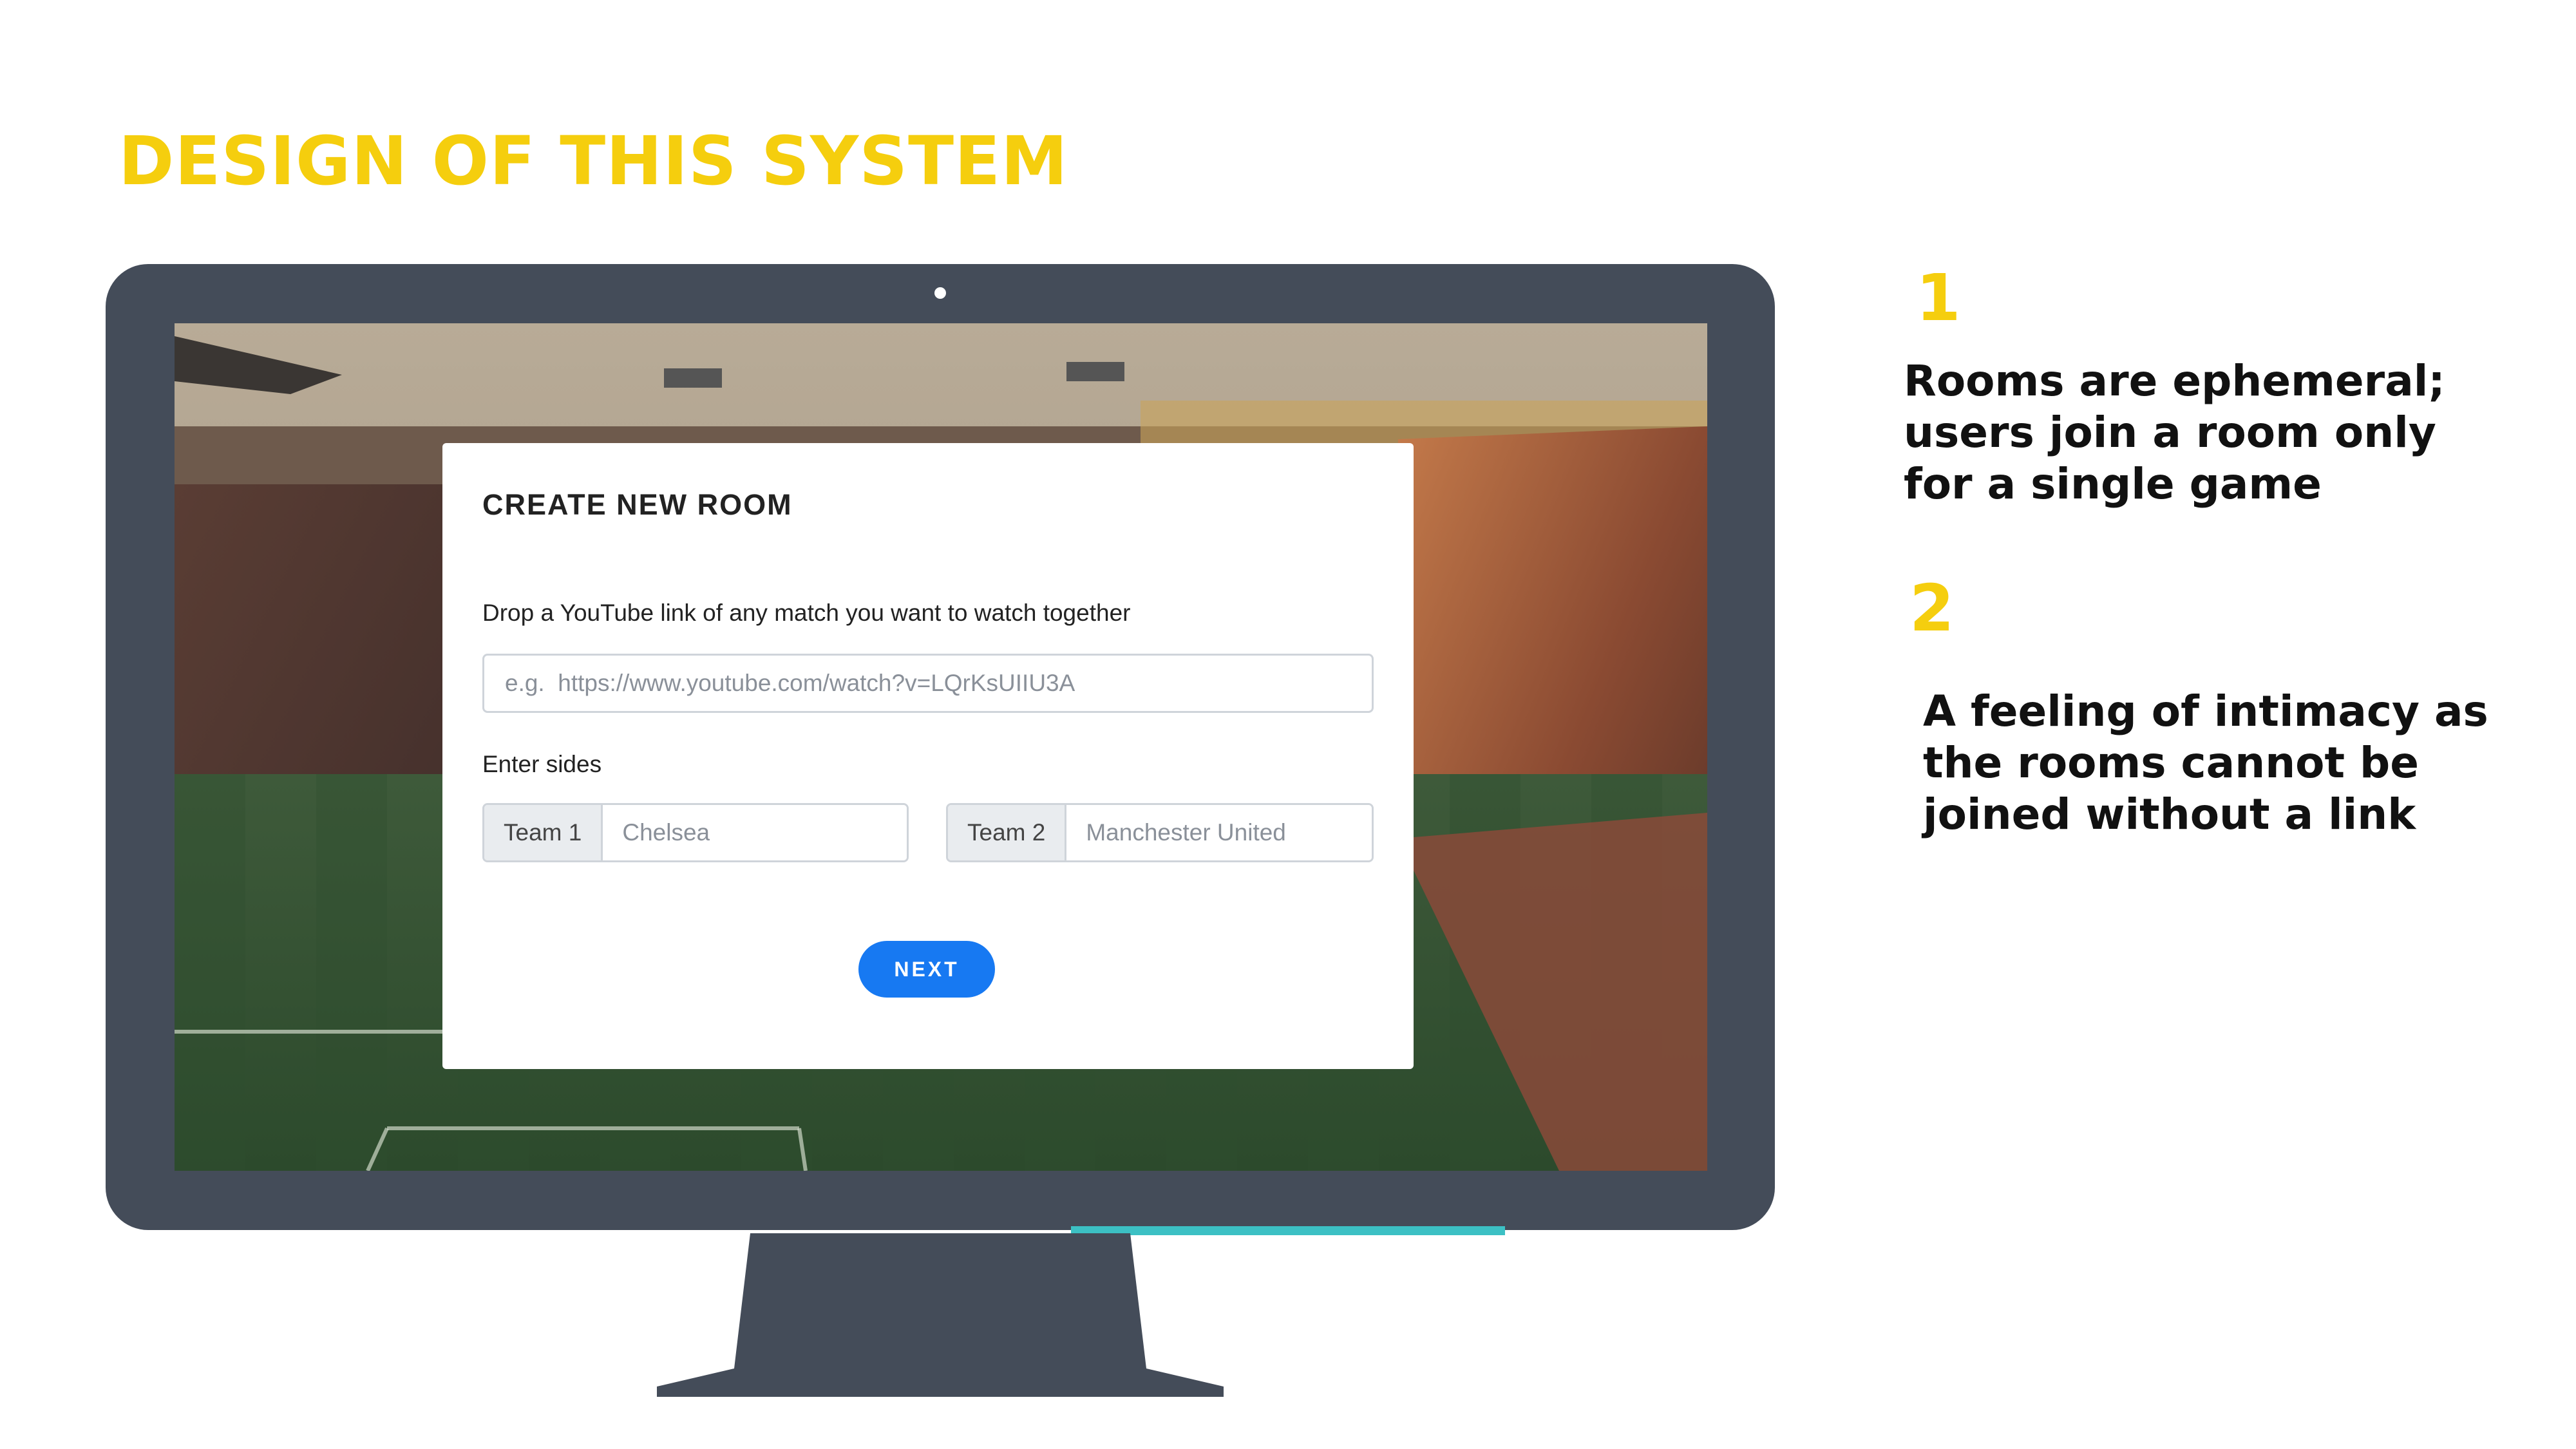  What do you see at coordinates (543, 833) in the screenshot?
I see `team1-label: Team 1` at bounding box center [543, 833].